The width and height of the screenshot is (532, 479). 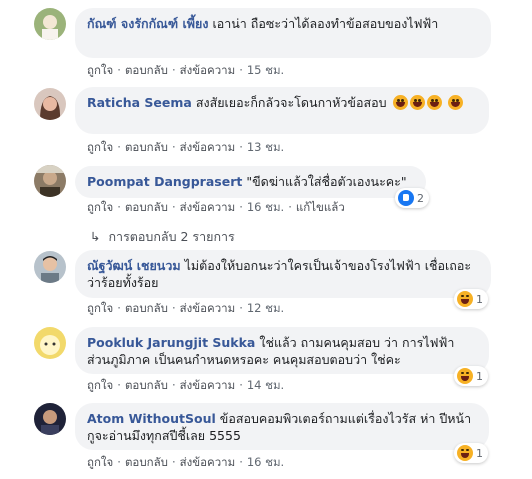 I want to click on timestamp: 15 ชม., so click(x=265, y=70).